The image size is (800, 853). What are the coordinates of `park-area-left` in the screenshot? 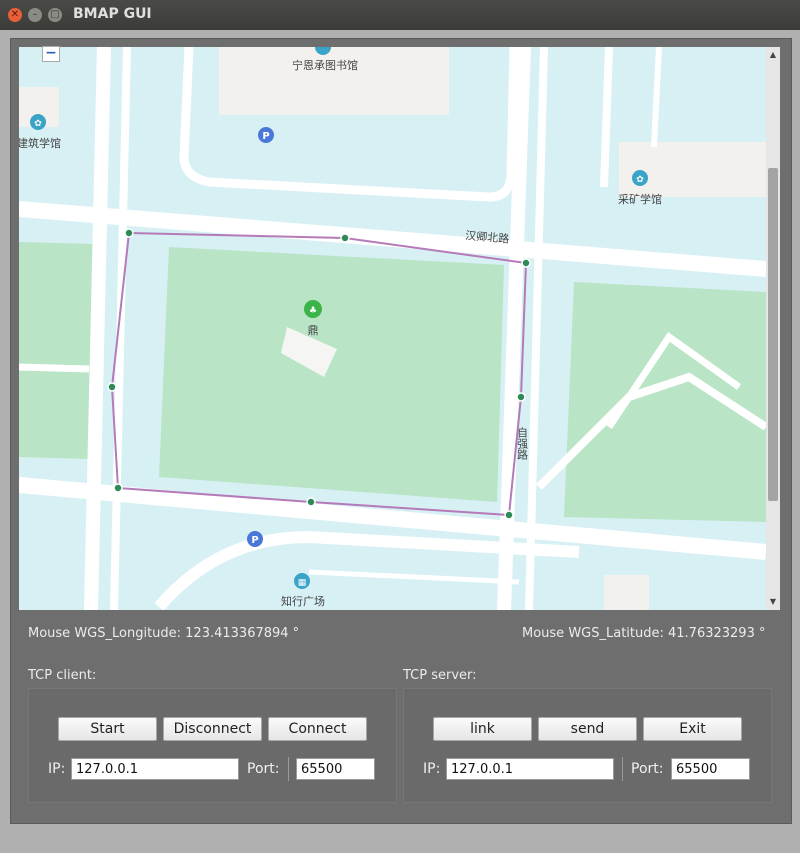 It's located at (56, 350).